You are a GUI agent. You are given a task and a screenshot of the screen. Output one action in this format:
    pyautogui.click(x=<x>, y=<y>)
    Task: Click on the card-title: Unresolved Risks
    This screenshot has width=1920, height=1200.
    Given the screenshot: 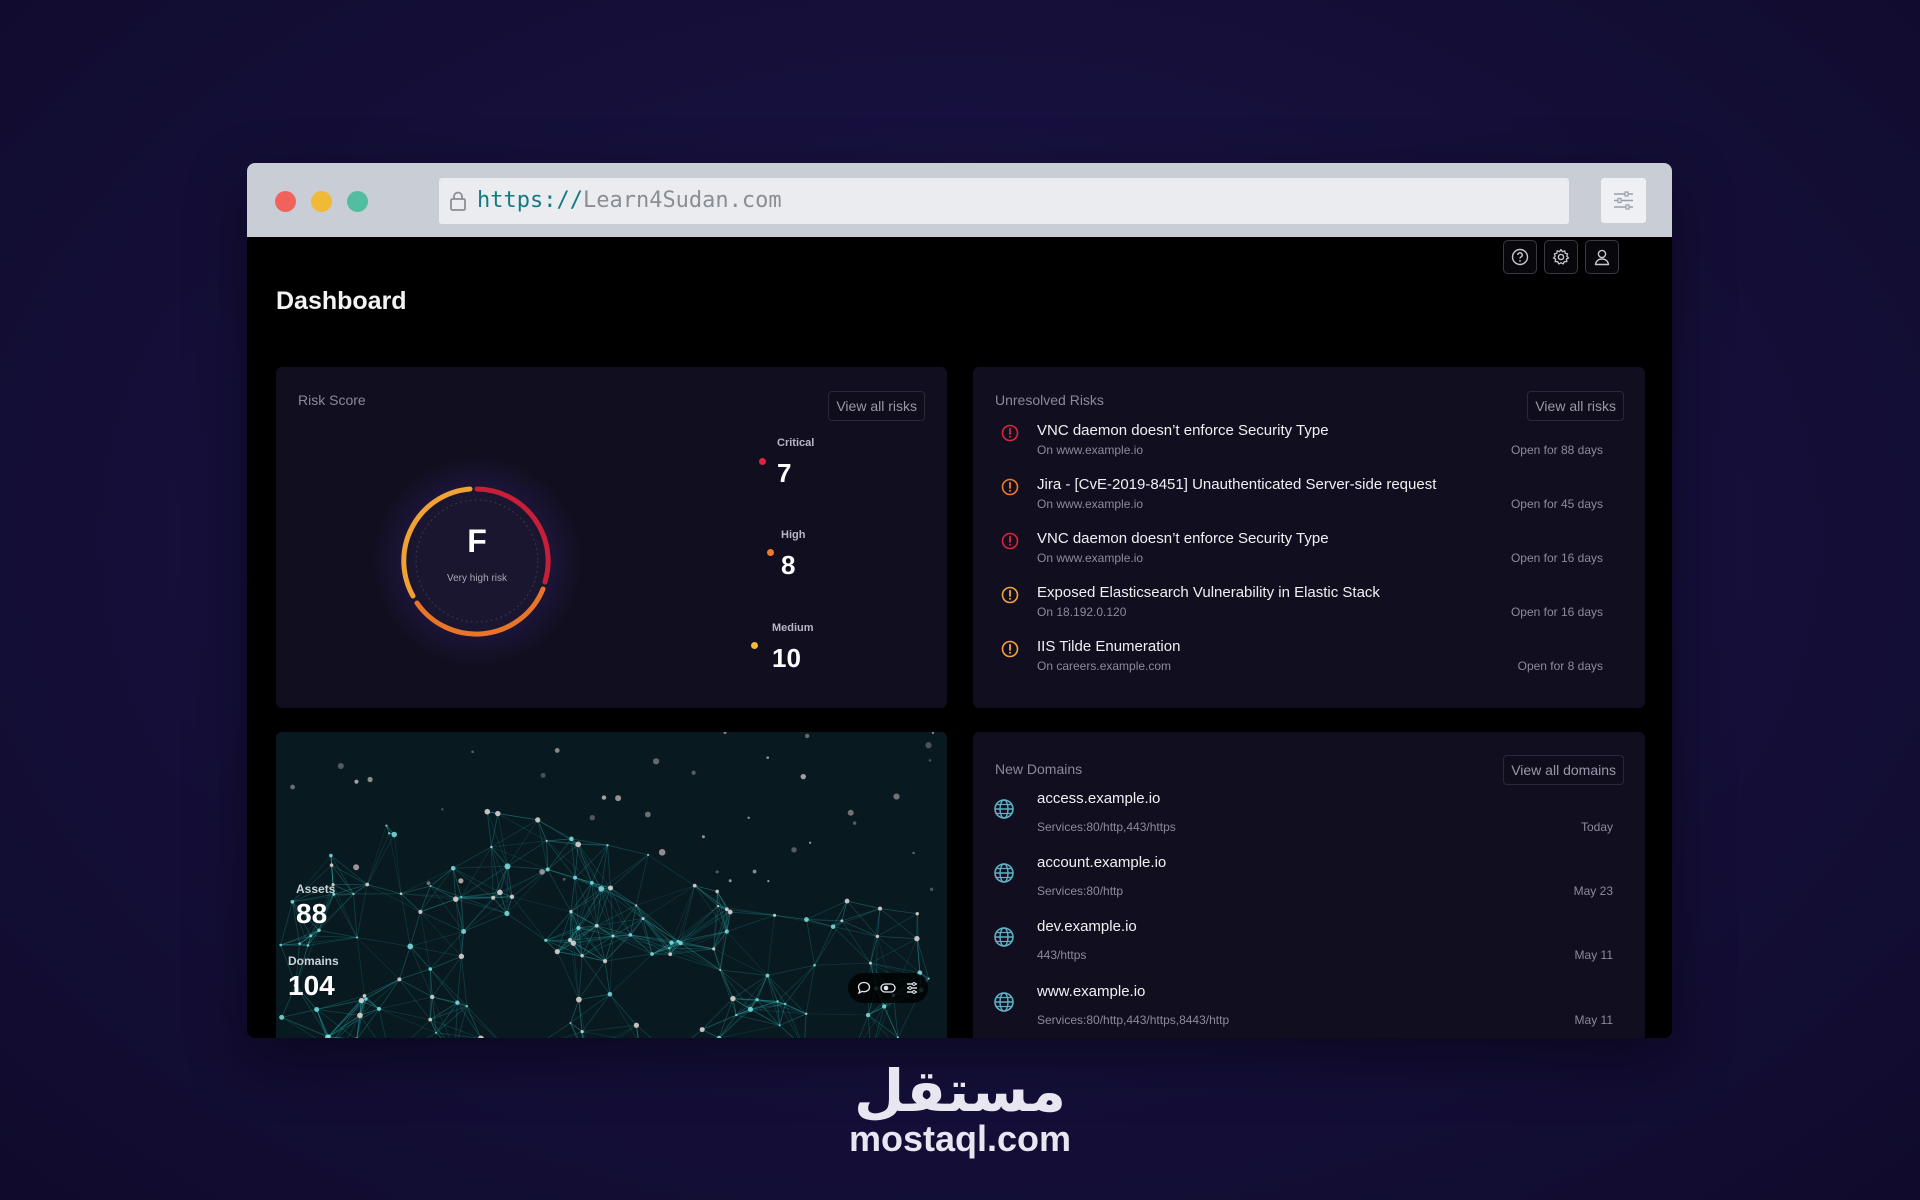 What is the action you would take?
    pyautogui.click(x=1049, y=400)
    